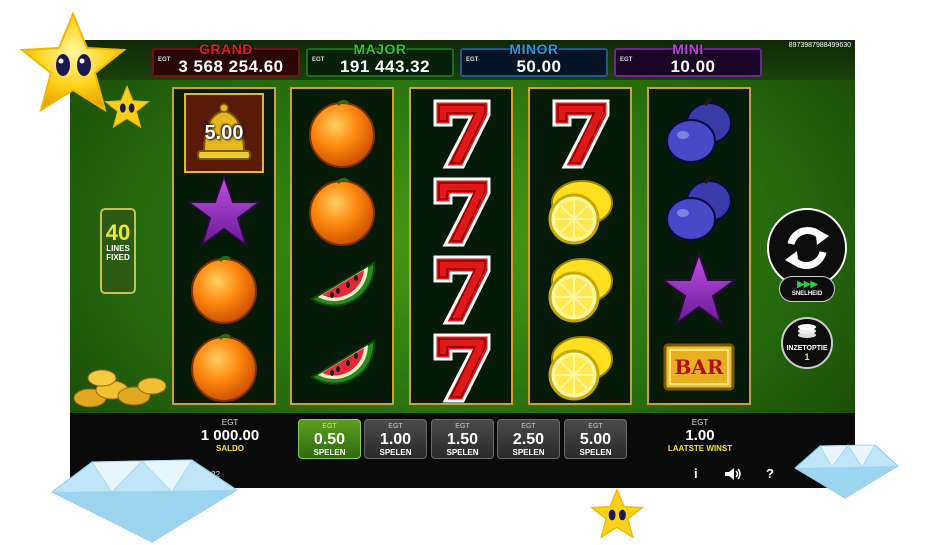  I want to click on jackpot-value: 10.00, so click(693, 66).